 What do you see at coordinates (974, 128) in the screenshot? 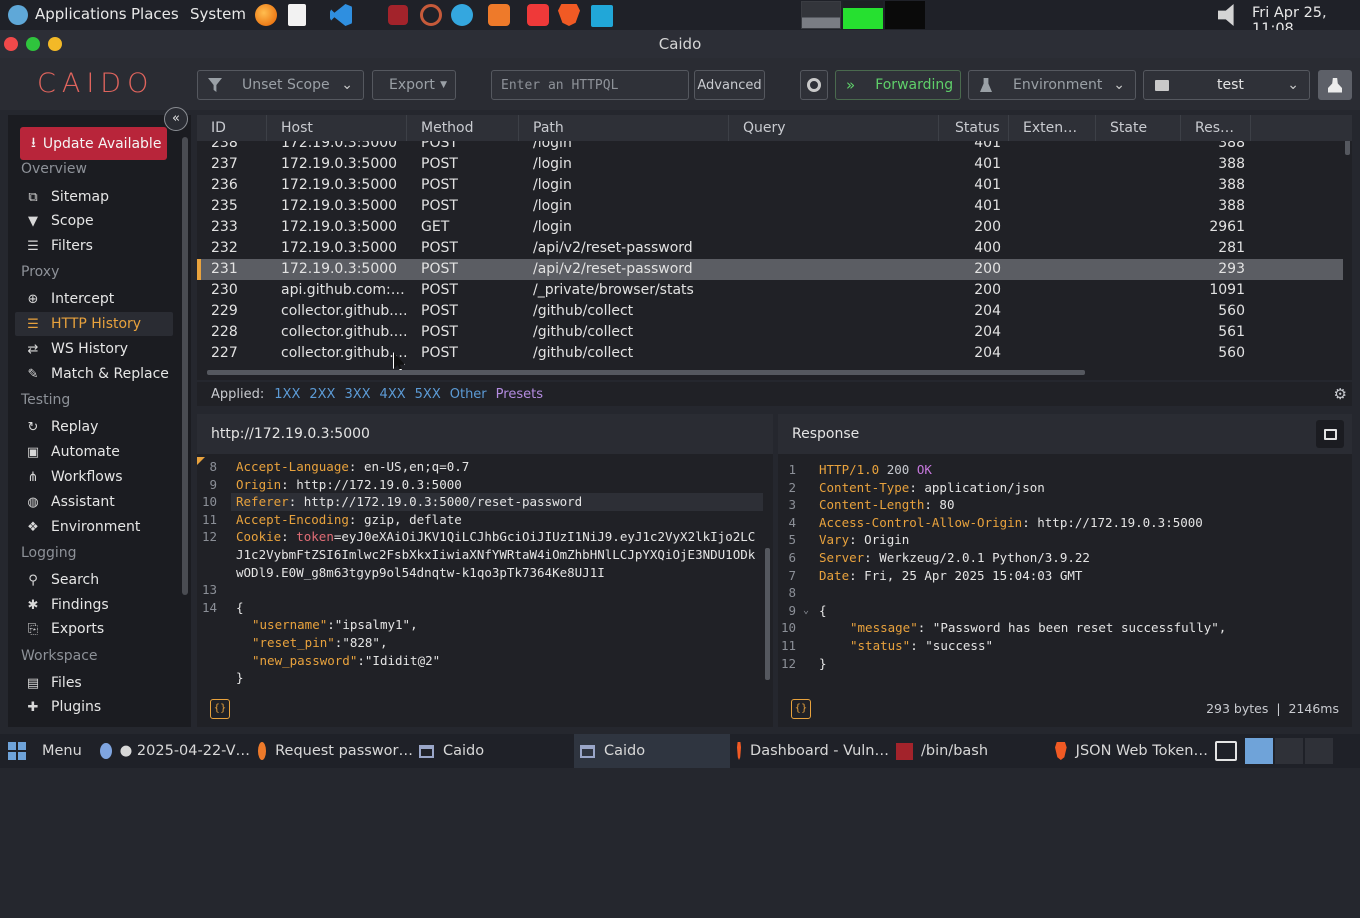
I see `column-status: Status` at bounding box center [974, 128].